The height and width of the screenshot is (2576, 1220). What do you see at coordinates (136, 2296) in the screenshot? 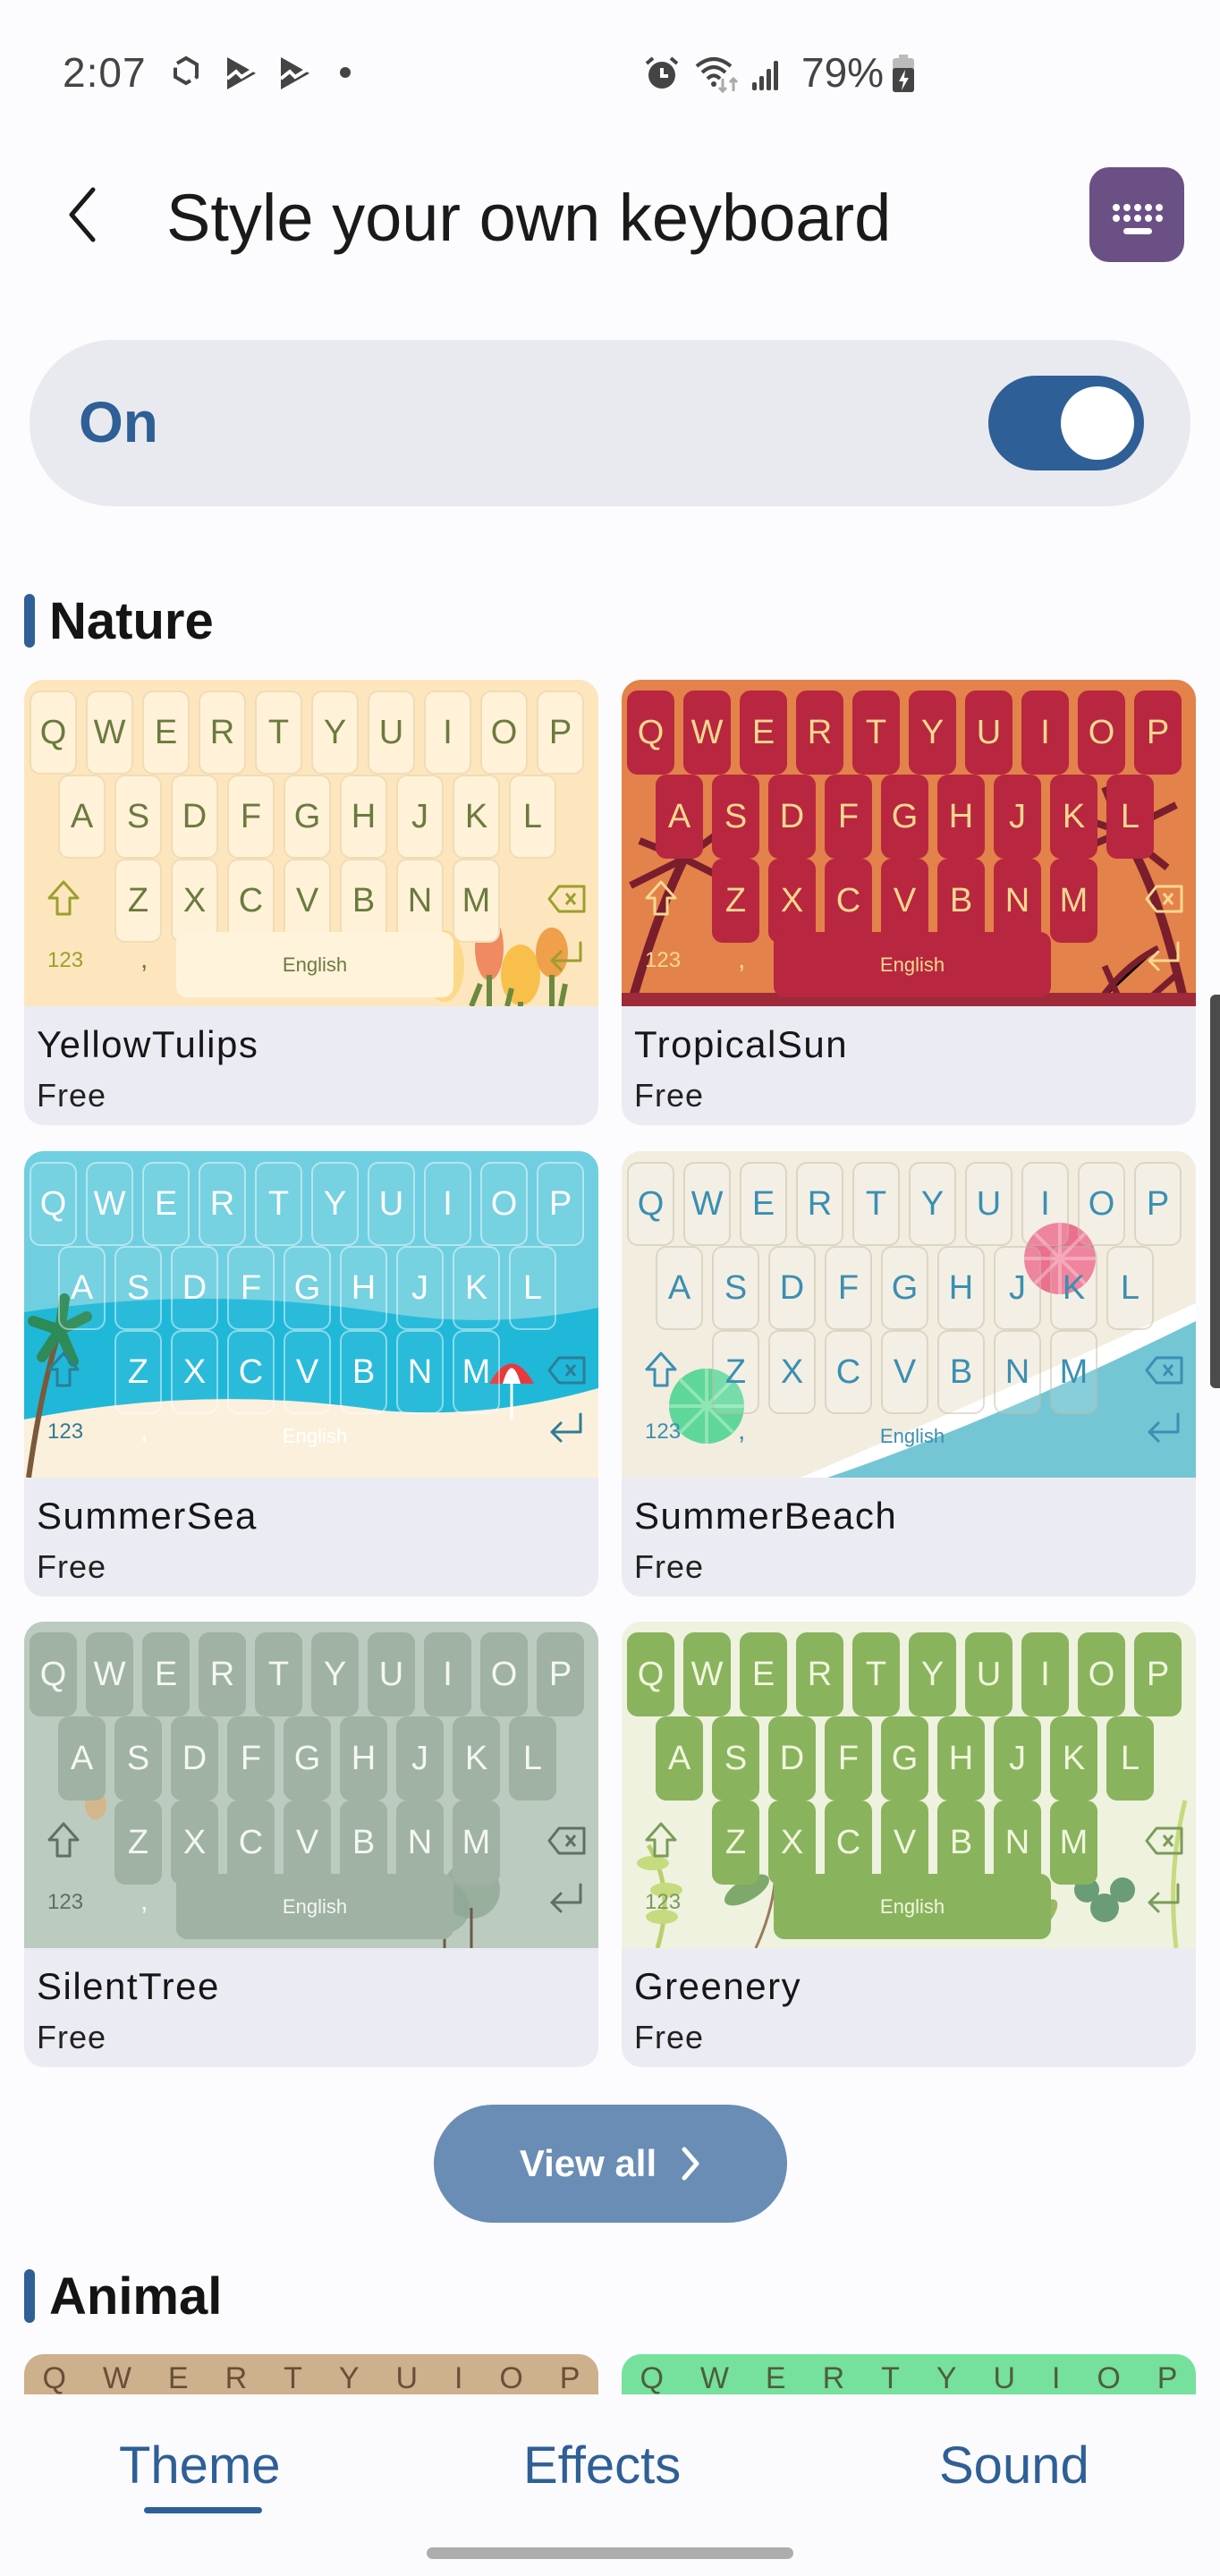
I see `section-title: Animal` at bounding box center [136, 2296].